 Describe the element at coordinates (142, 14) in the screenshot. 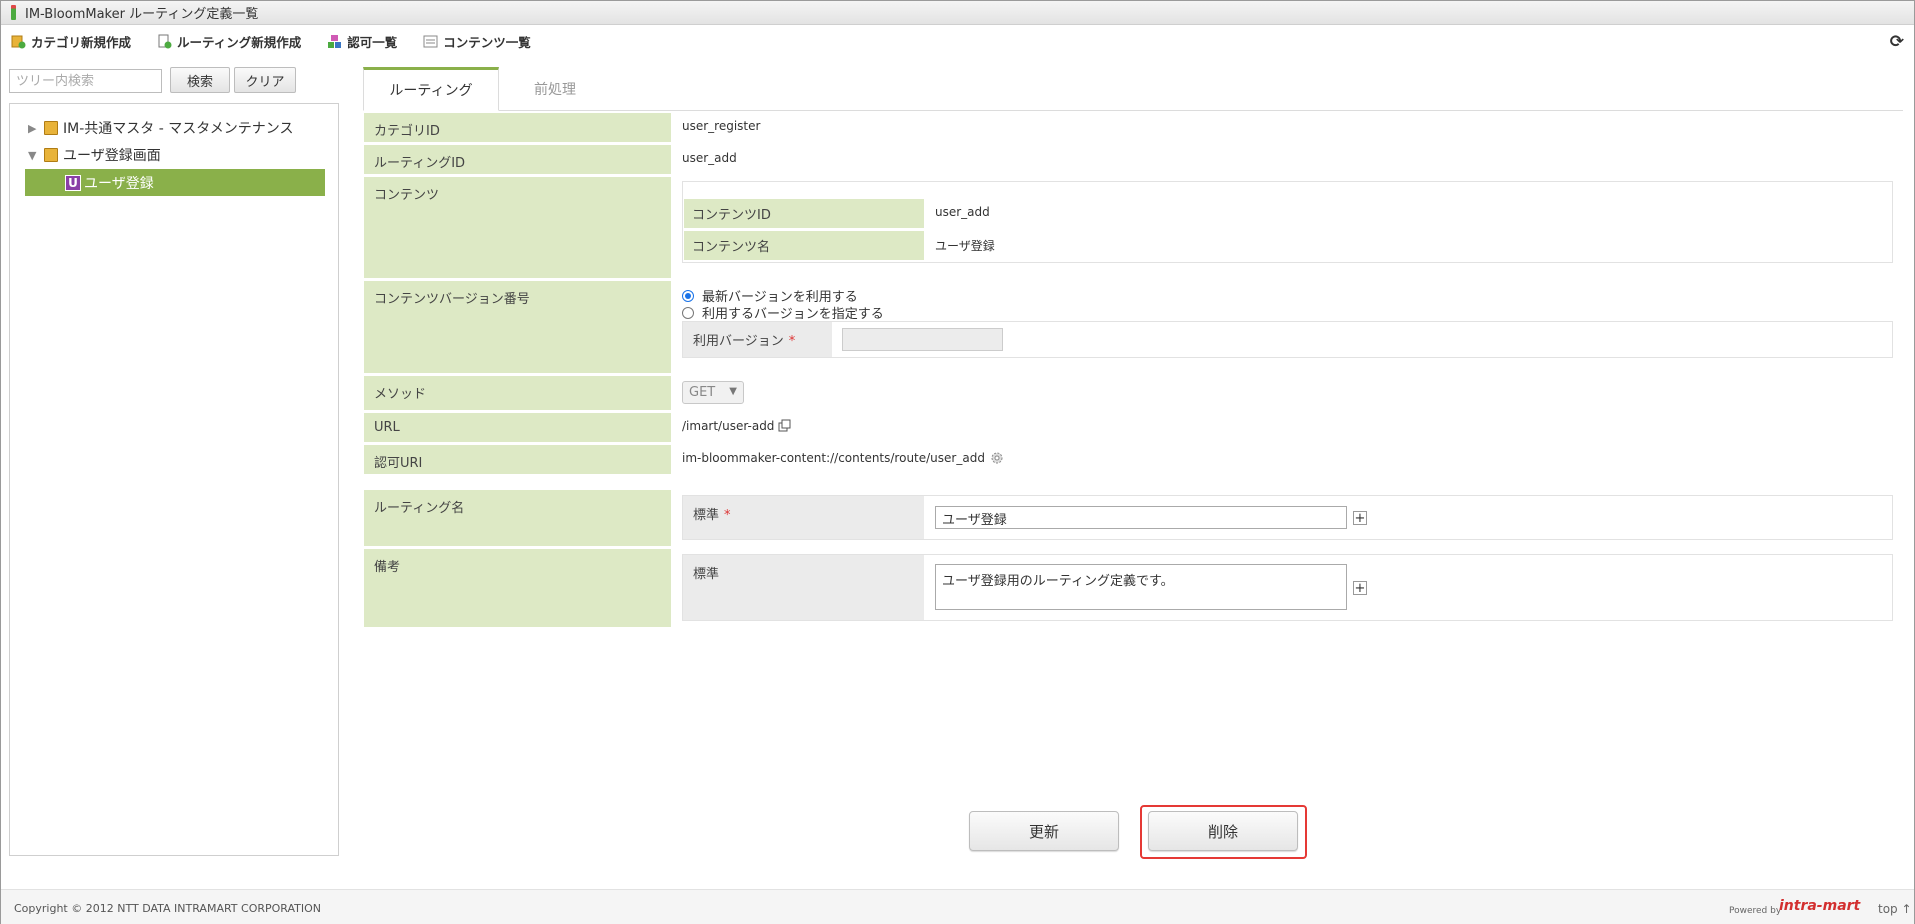

I see `window-title: IM-BloomMaker ルーティング定義一覧` at that location.